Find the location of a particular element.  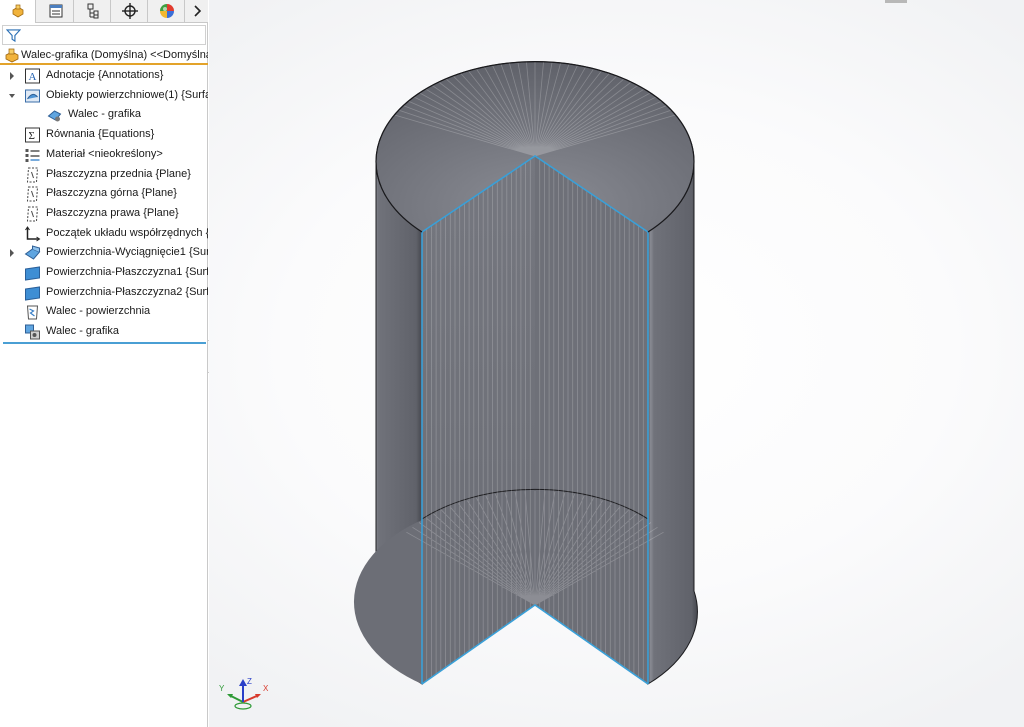

tree-item-graphics-body: Walec - grafika is located at coordinates (104, 332).